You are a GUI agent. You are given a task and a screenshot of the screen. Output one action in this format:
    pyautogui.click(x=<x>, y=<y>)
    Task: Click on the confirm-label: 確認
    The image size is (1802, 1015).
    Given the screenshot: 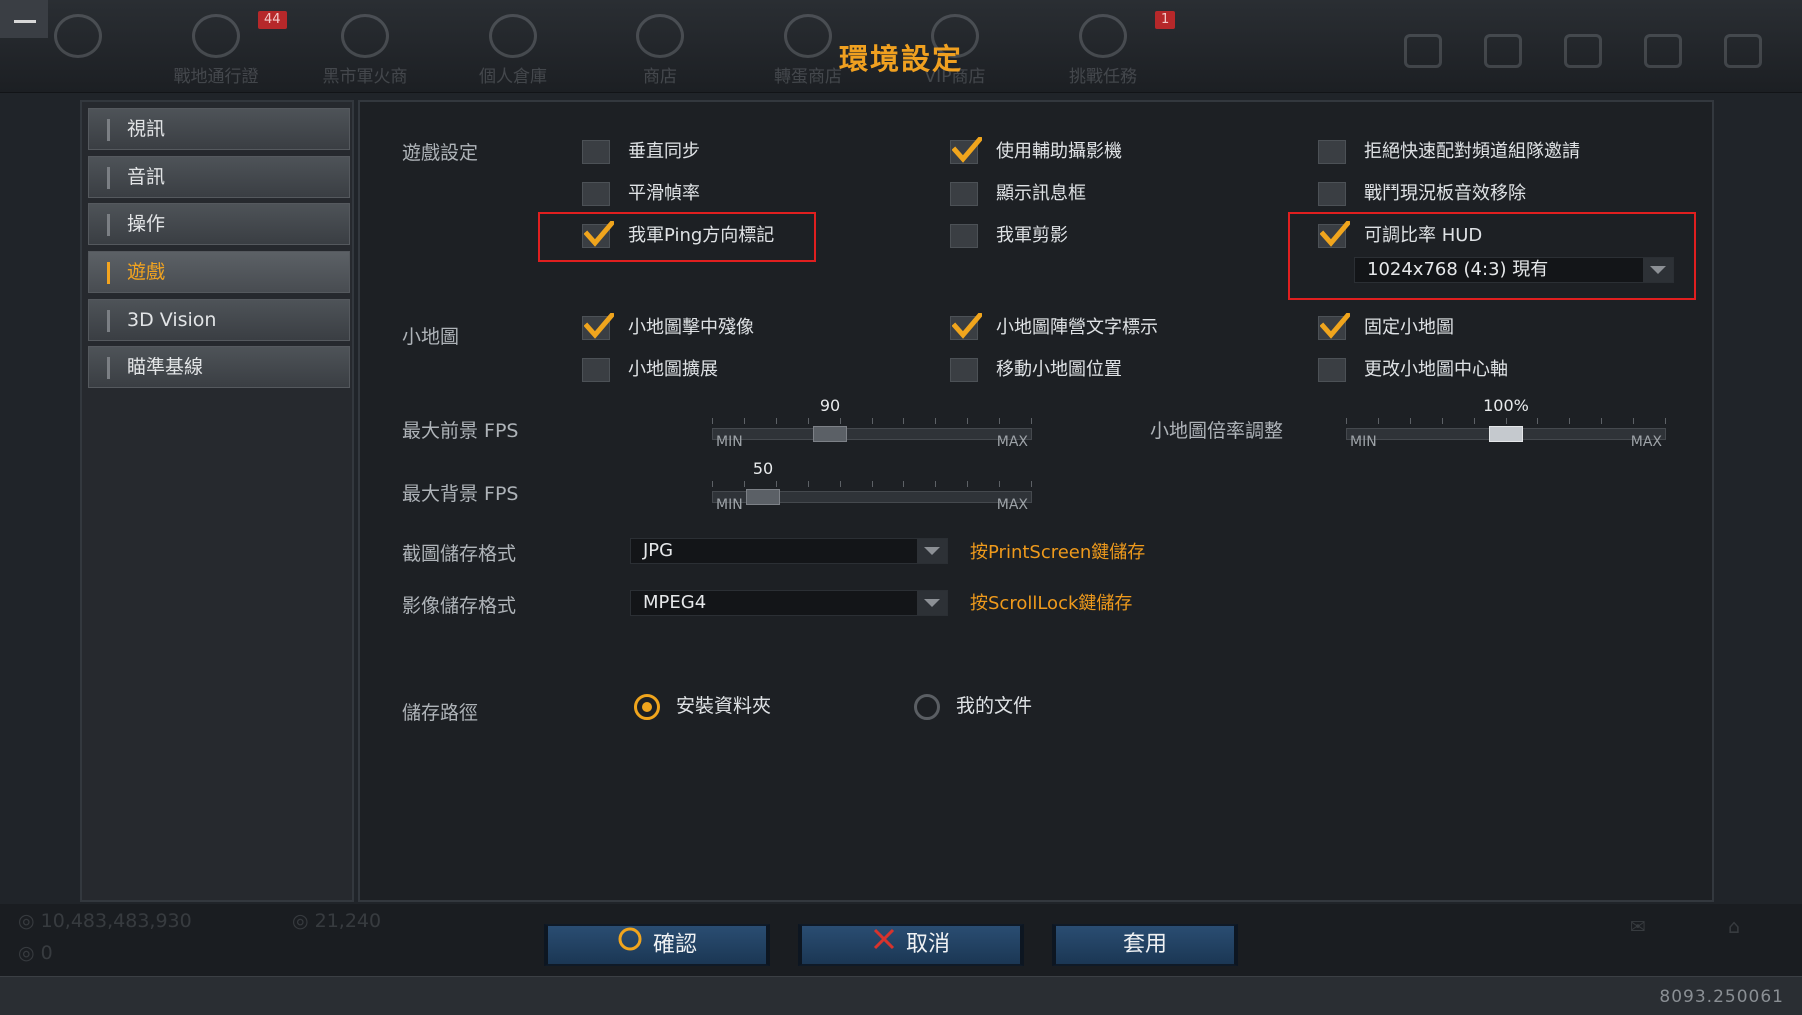 What is the action you would take?
    pyautogui.click(x=674, y=945)
    